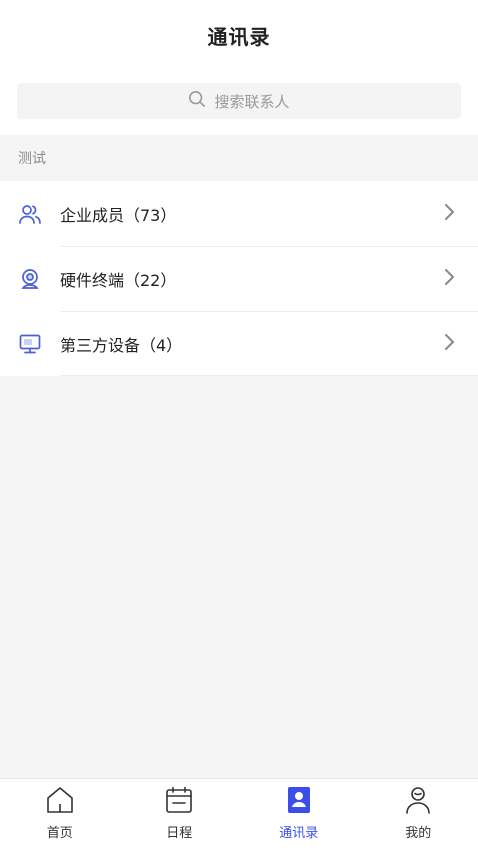 Image resolution: width=478 pixels, height=850 pixels. What do you see at coordinates (179, 802) in the screenshot?
I see `calendar-icon` at bounding box center [179, 802].